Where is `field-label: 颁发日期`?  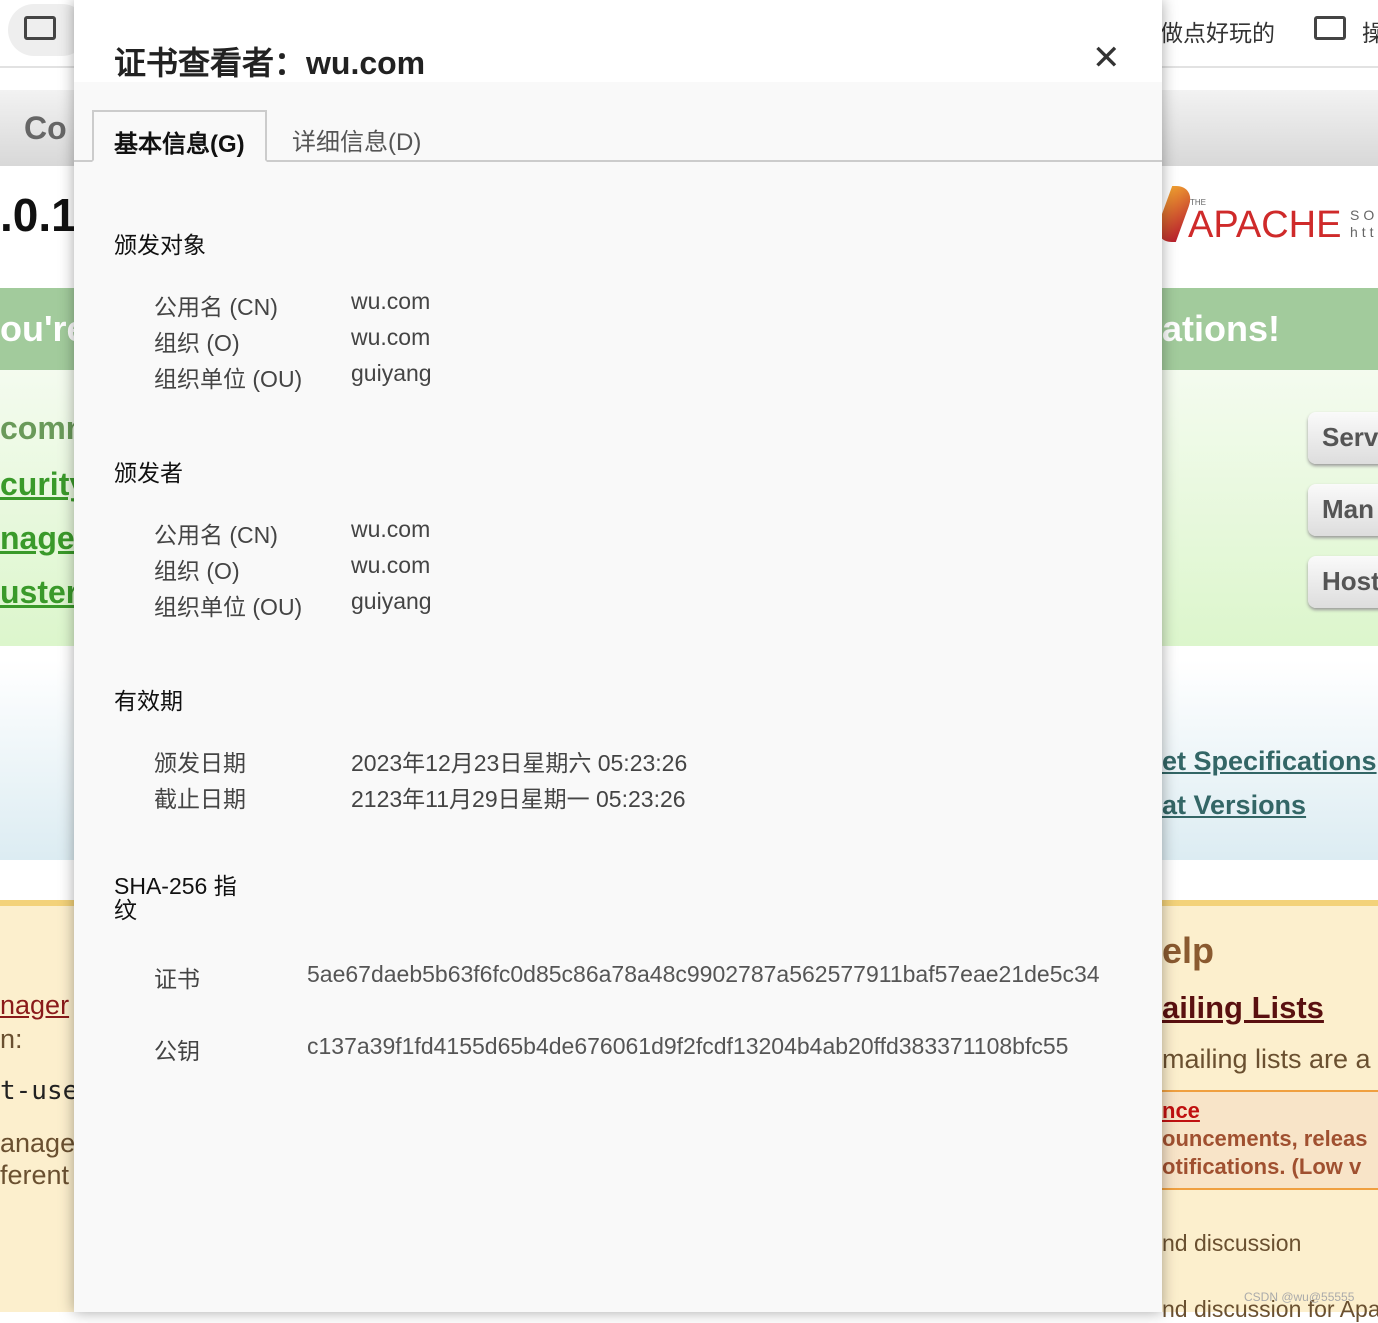 field-label: 颁发日期 is located at coordinates (200, 763).